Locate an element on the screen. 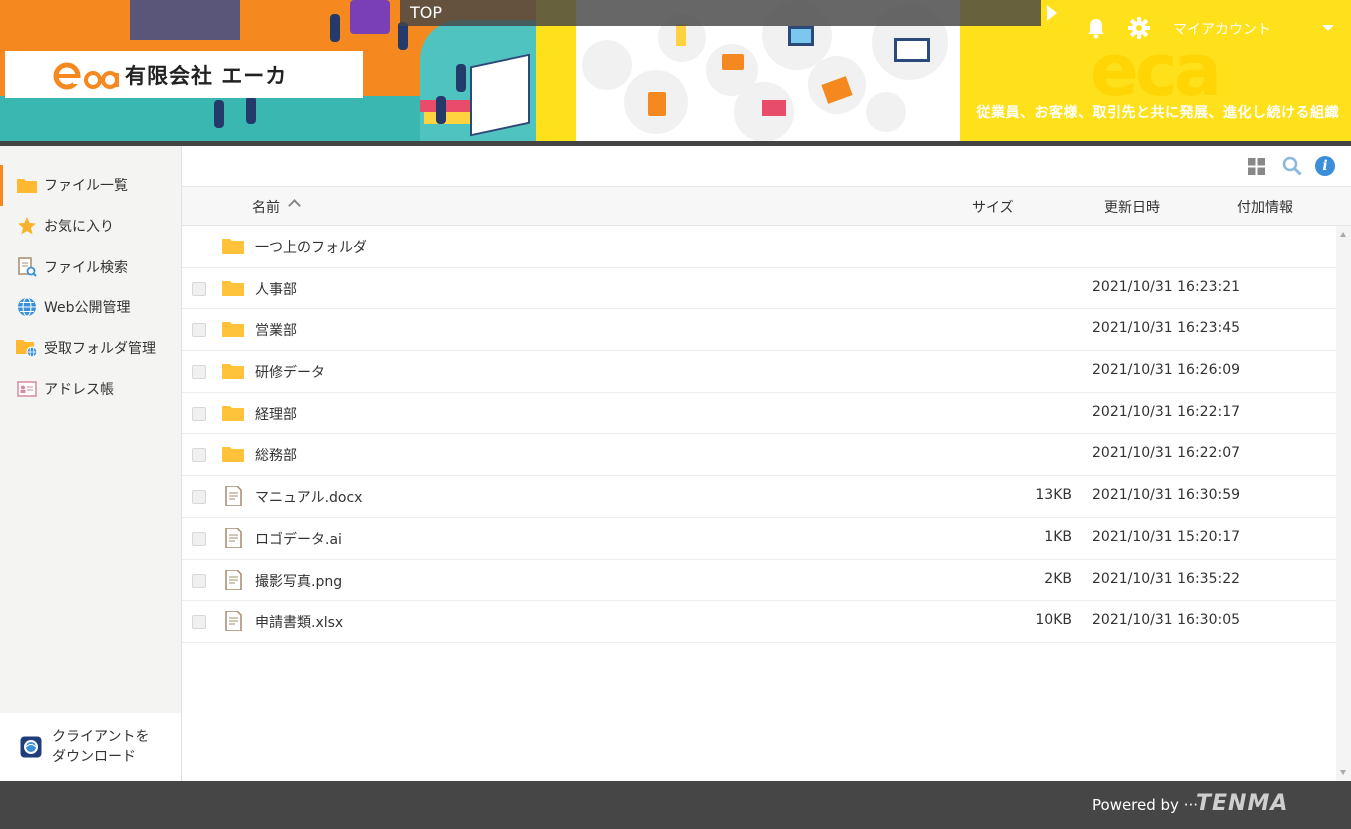  table-header: 名前 サイズ 更新日時 付加情報 is located at coordinates (766, 206).